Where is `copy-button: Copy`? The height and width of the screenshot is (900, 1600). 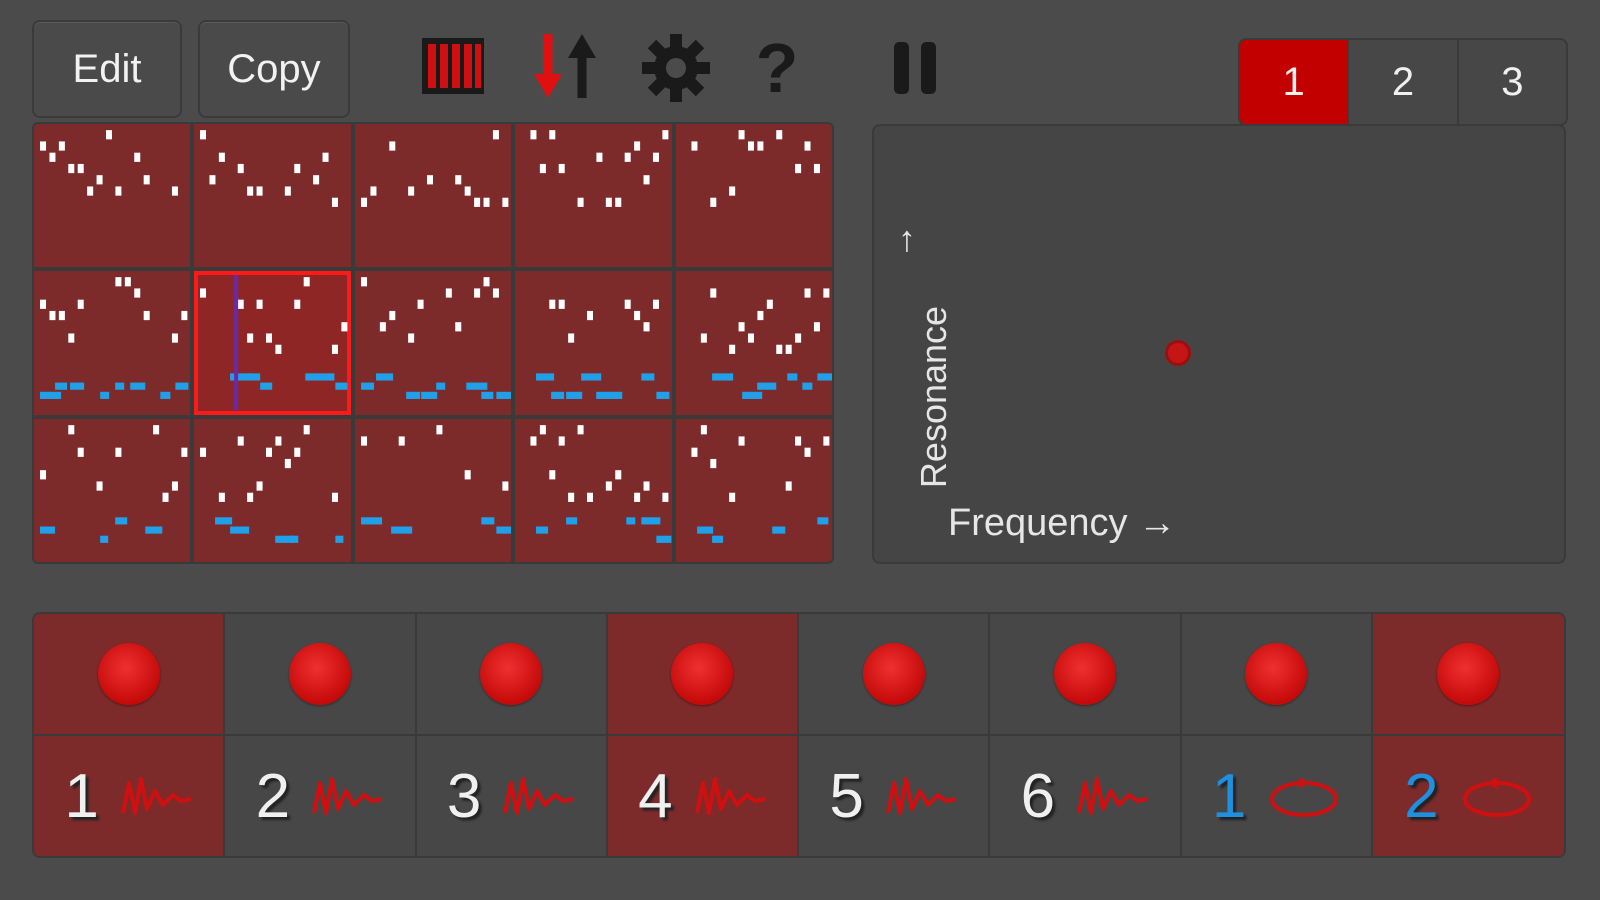 copy-button: Copy is located at coordinates (274, 69).